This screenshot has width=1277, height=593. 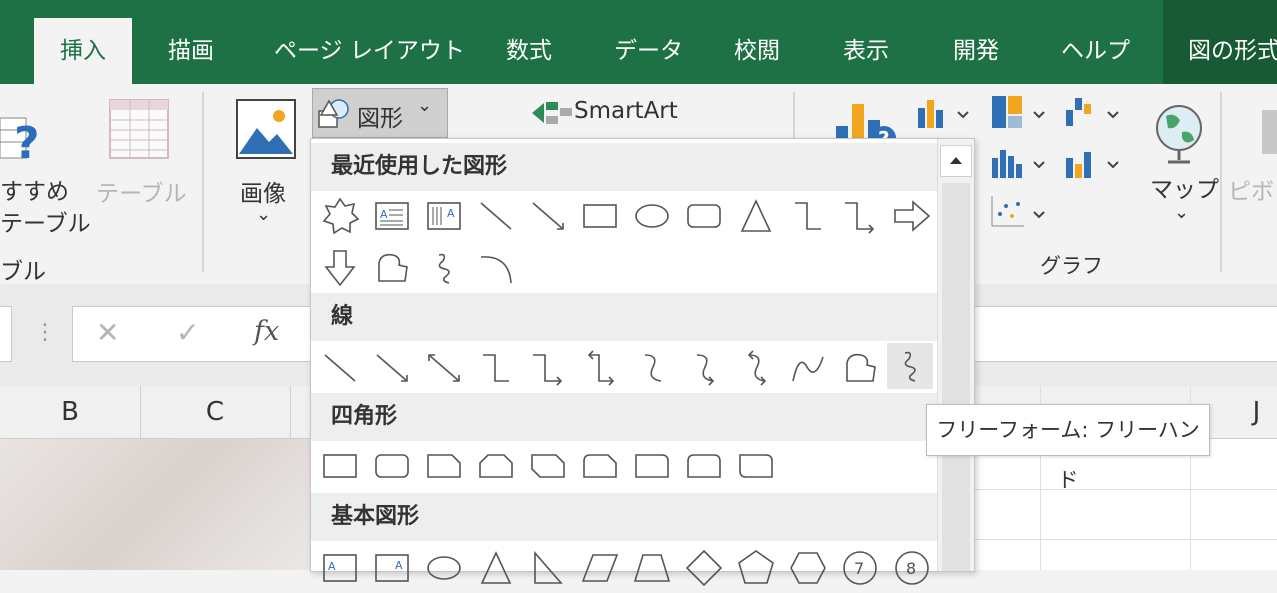 What do you see at coordinates (392, 216) in the screenshot?
I see `shape-textbox-icon: A` at bounding box center [392, 216].